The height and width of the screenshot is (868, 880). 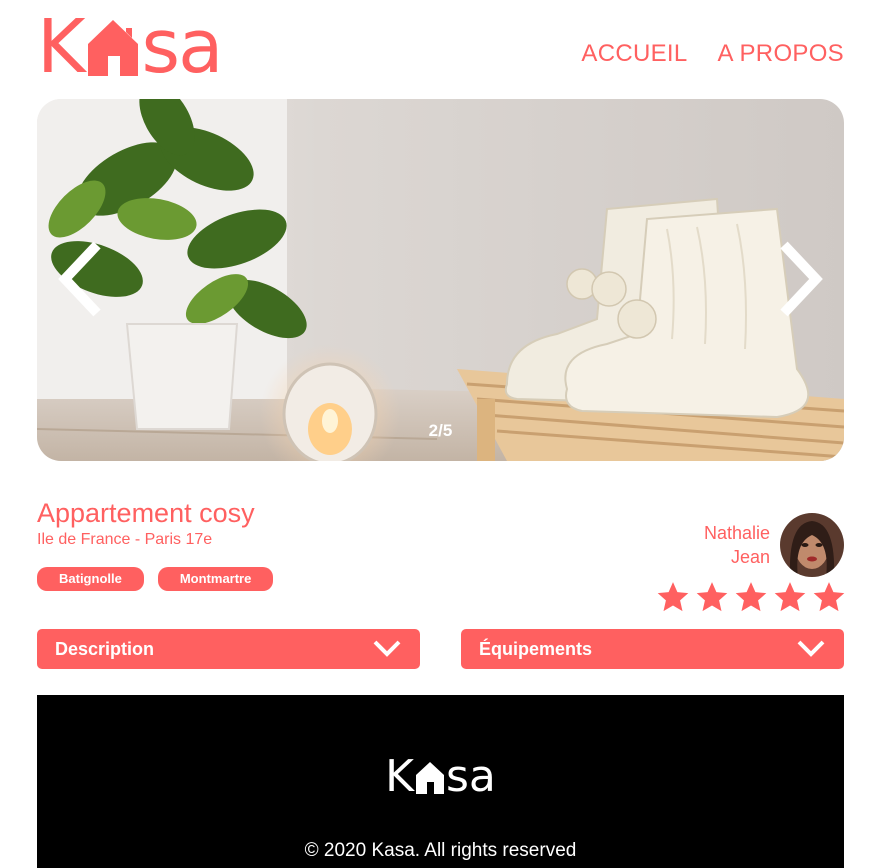 I want to click on tag: Montmartre, so click(x=215, y=579).